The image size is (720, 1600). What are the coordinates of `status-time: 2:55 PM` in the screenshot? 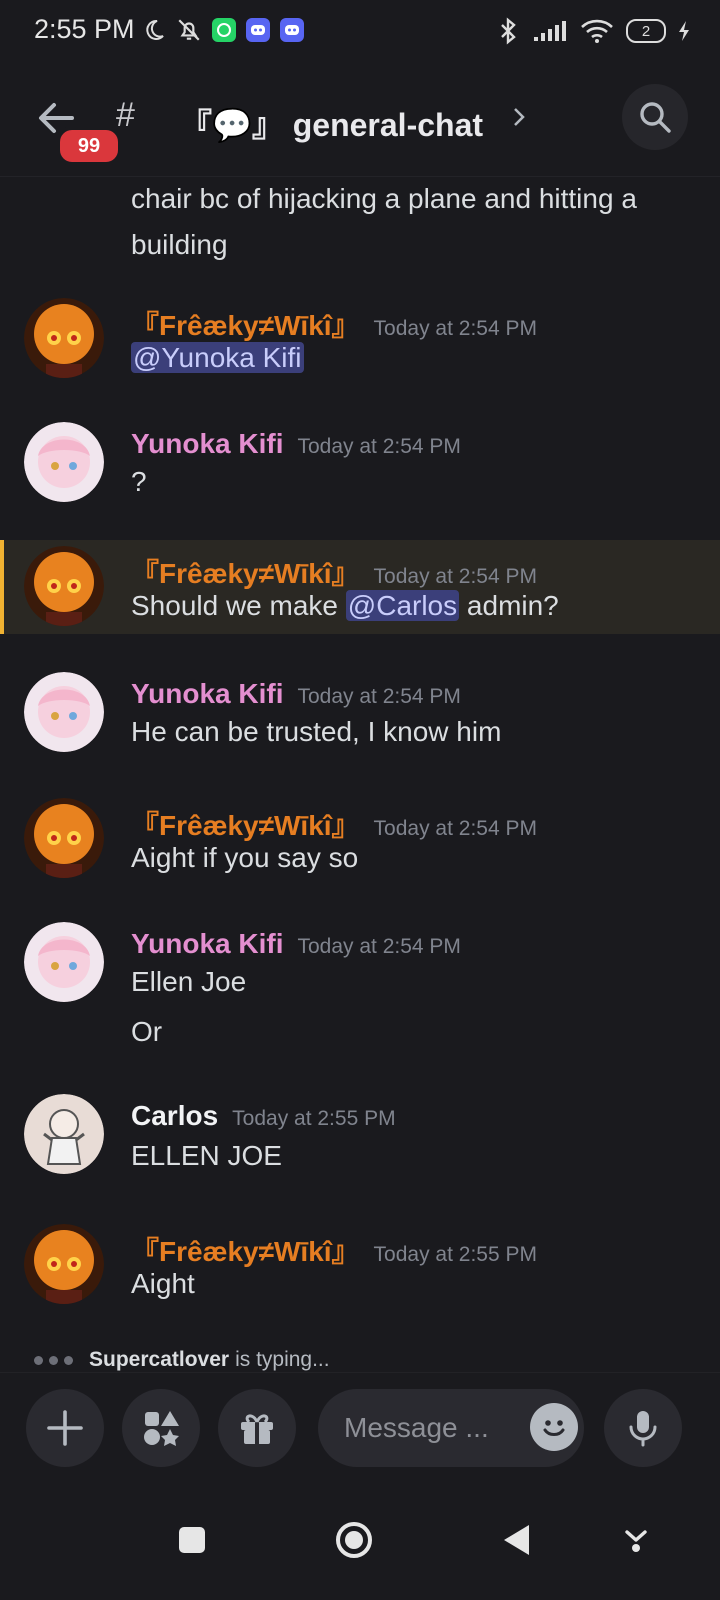 It's located at (84, 29).